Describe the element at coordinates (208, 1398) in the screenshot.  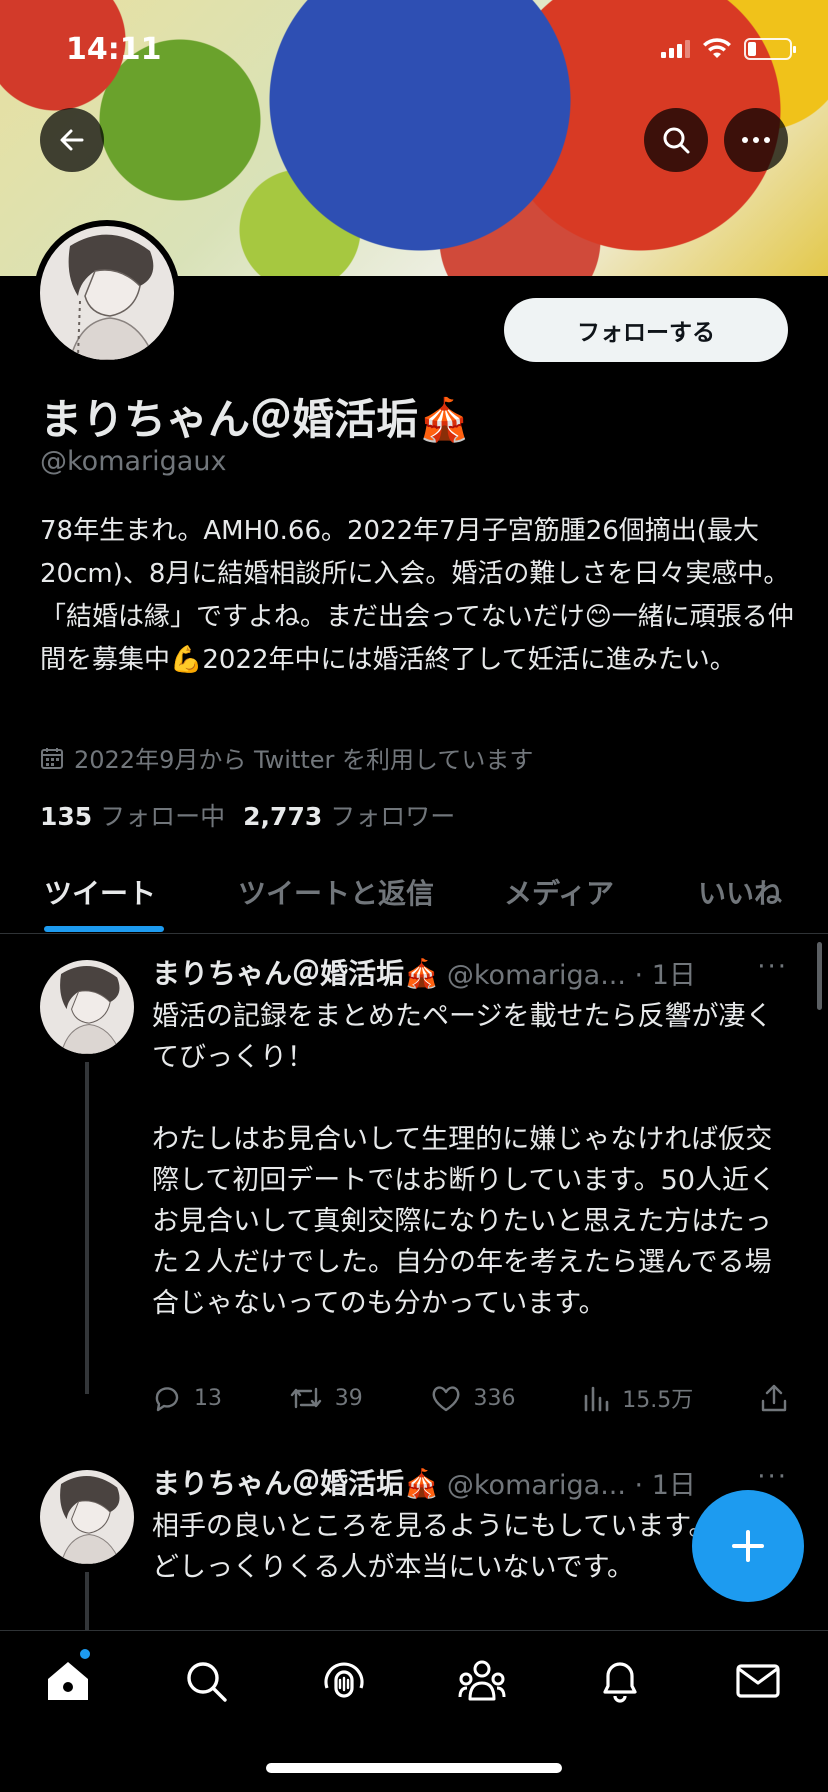
I see `reply-count: 13` at that location.